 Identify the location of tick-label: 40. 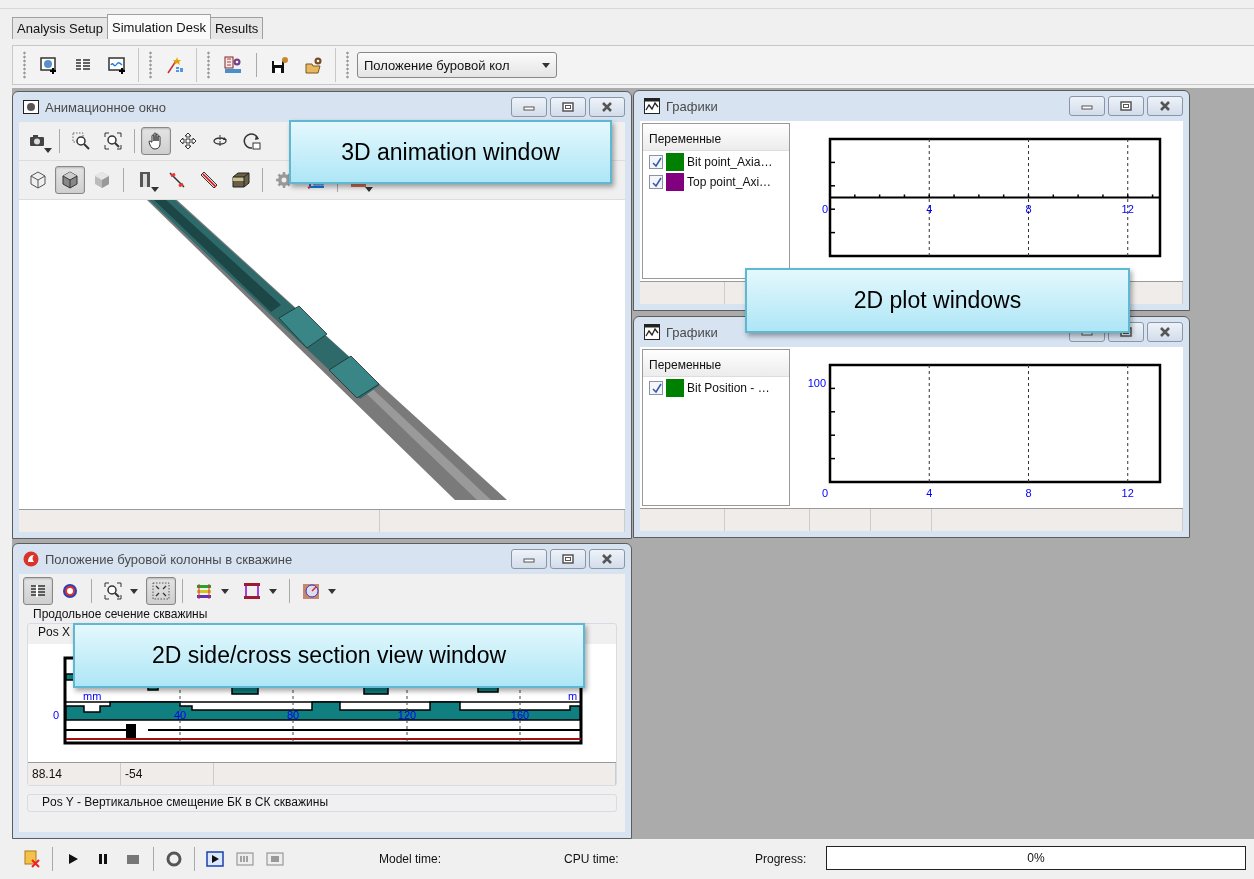
(180, 715).